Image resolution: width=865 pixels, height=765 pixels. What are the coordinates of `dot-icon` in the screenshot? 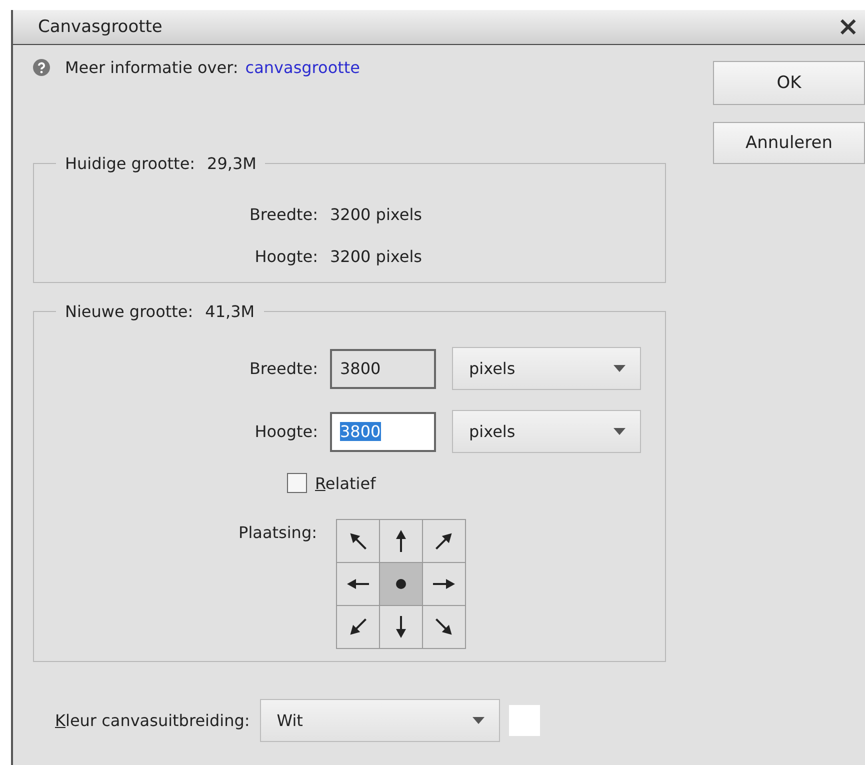 It's located at (401, 584).